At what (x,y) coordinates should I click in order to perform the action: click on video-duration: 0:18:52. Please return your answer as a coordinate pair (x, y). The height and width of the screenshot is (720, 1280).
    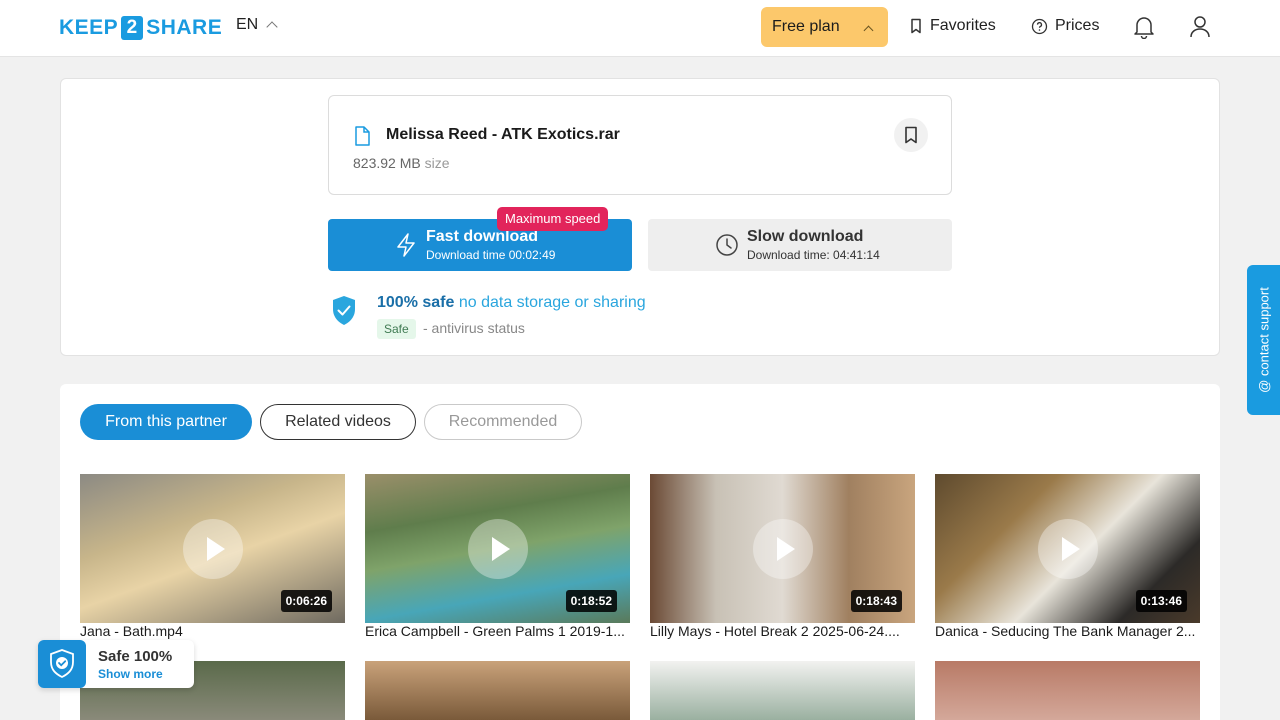
    Looking at the image, I should click on (591, 601).